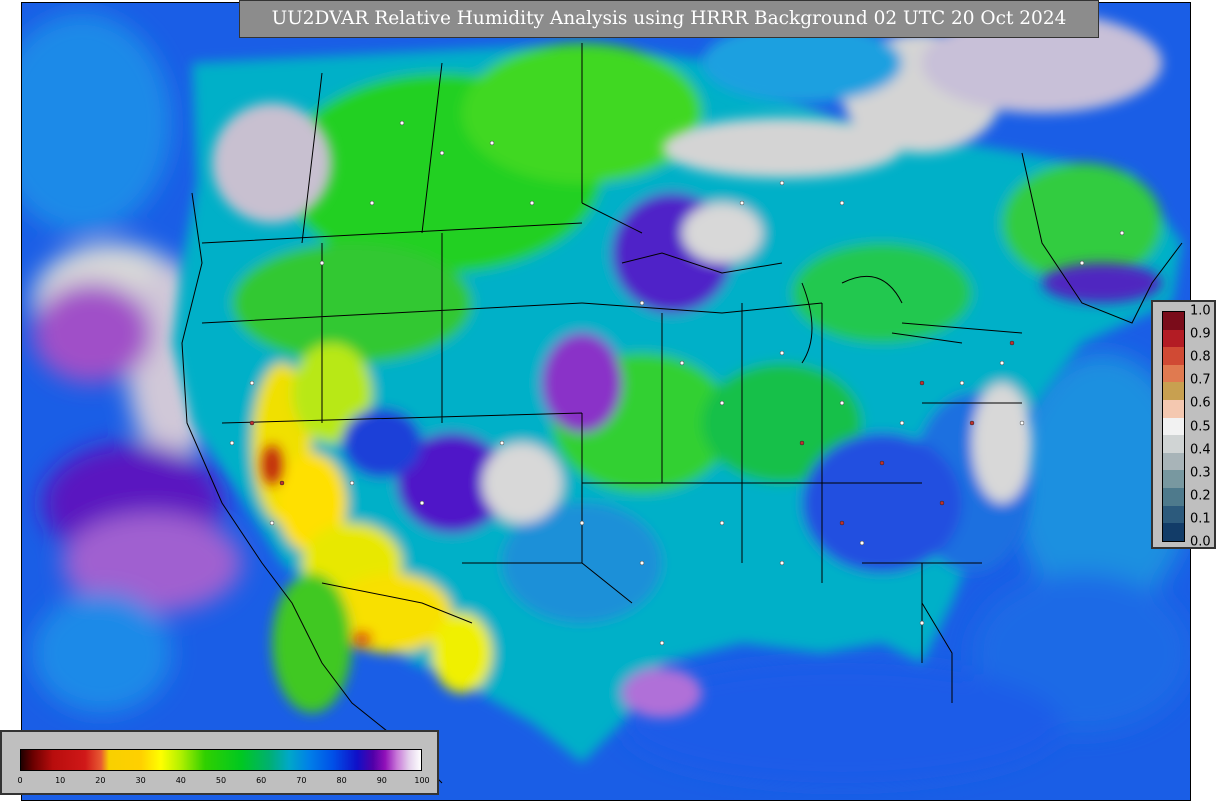 The image size is (1216, 801). Describe the element at coordinates (140, 780) in the screenshot. I see `humidity-tick-label: 30` at that location.